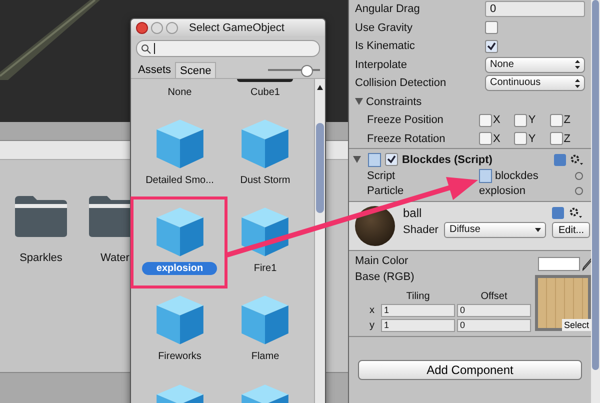 This screenshot has width=600, height=403. I want to click on material-name: ball, so click(412, 213).